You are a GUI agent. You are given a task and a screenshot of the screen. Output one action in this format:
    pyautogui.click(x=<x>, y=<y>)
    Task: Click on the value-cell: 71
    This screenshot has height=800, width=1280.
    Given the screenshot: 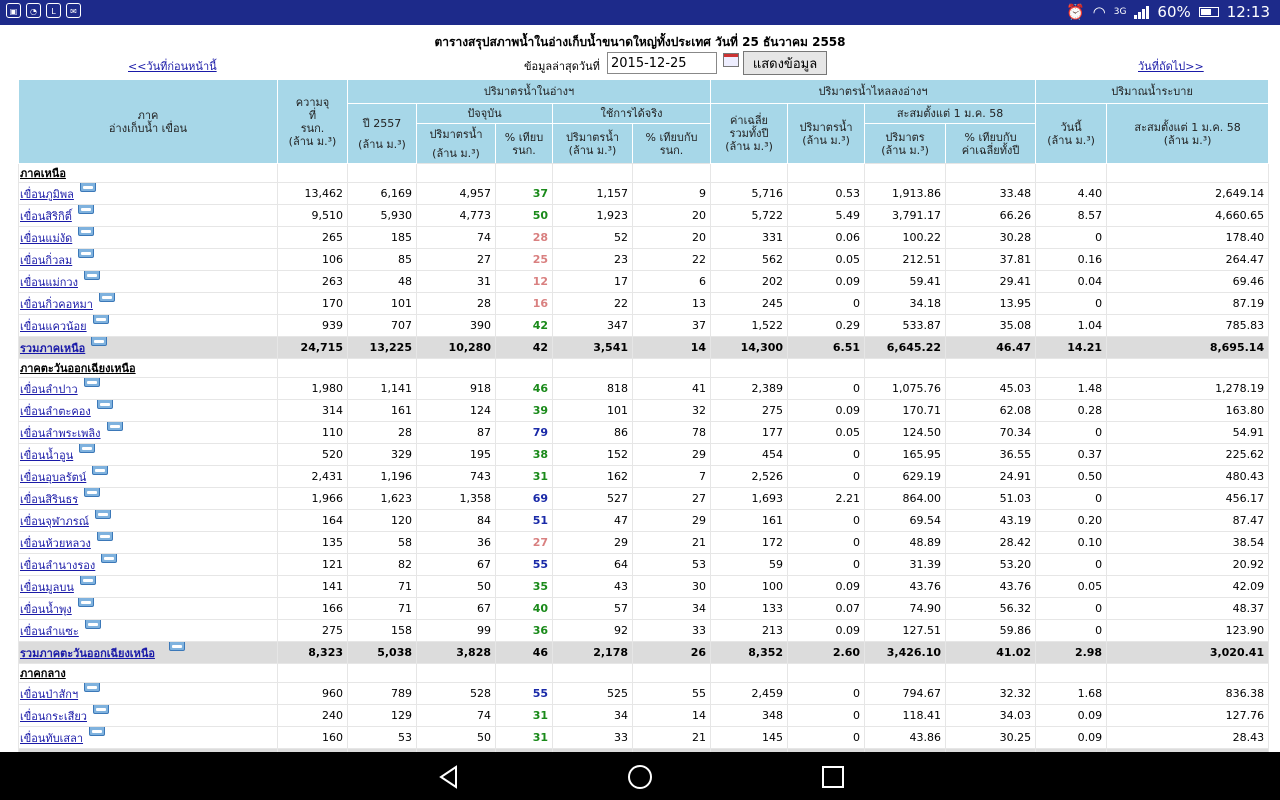 What is the action you would take?
    pyautogui.click(x=382, y=586)
    